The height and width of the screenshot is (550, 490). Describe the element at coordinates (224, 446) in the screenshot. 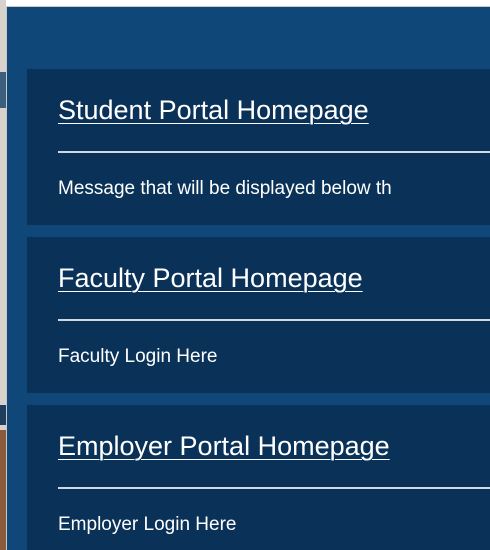

I see `employer-portal-link: Employer Portal Homepage` at that location.